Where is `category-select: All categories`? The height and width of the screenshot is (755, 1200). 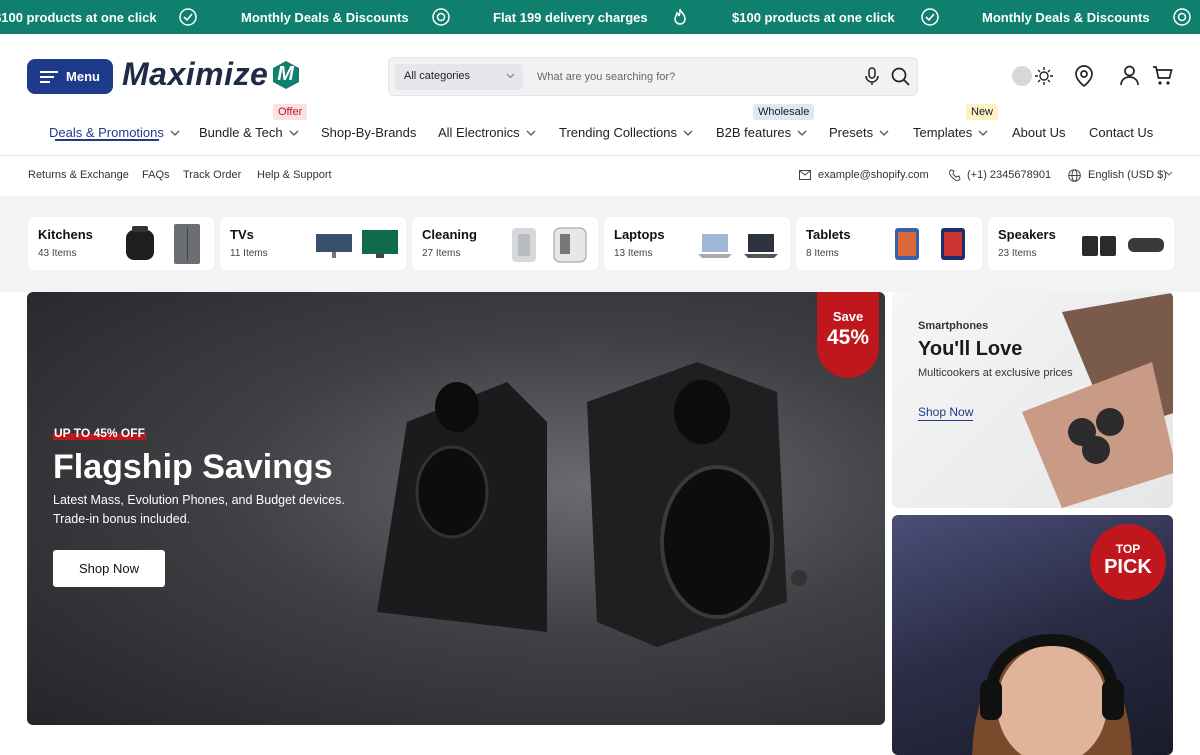
category-select: All categories is located at coordinates (459, 77).